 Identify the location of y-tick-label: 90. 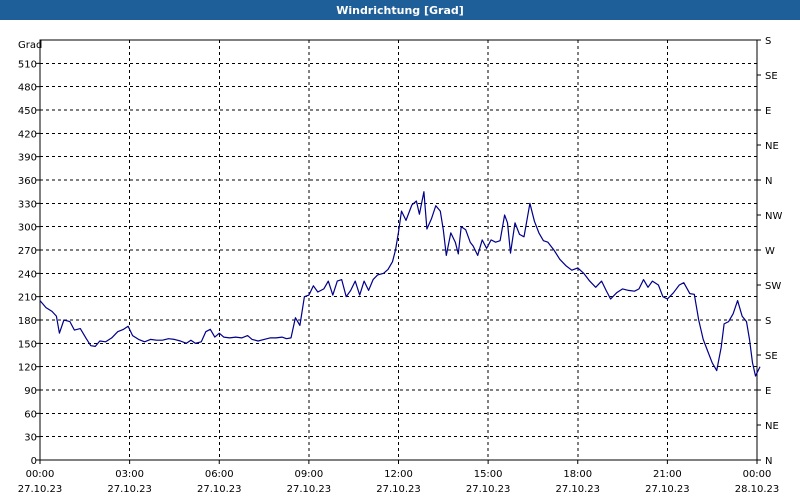
(30, 391).